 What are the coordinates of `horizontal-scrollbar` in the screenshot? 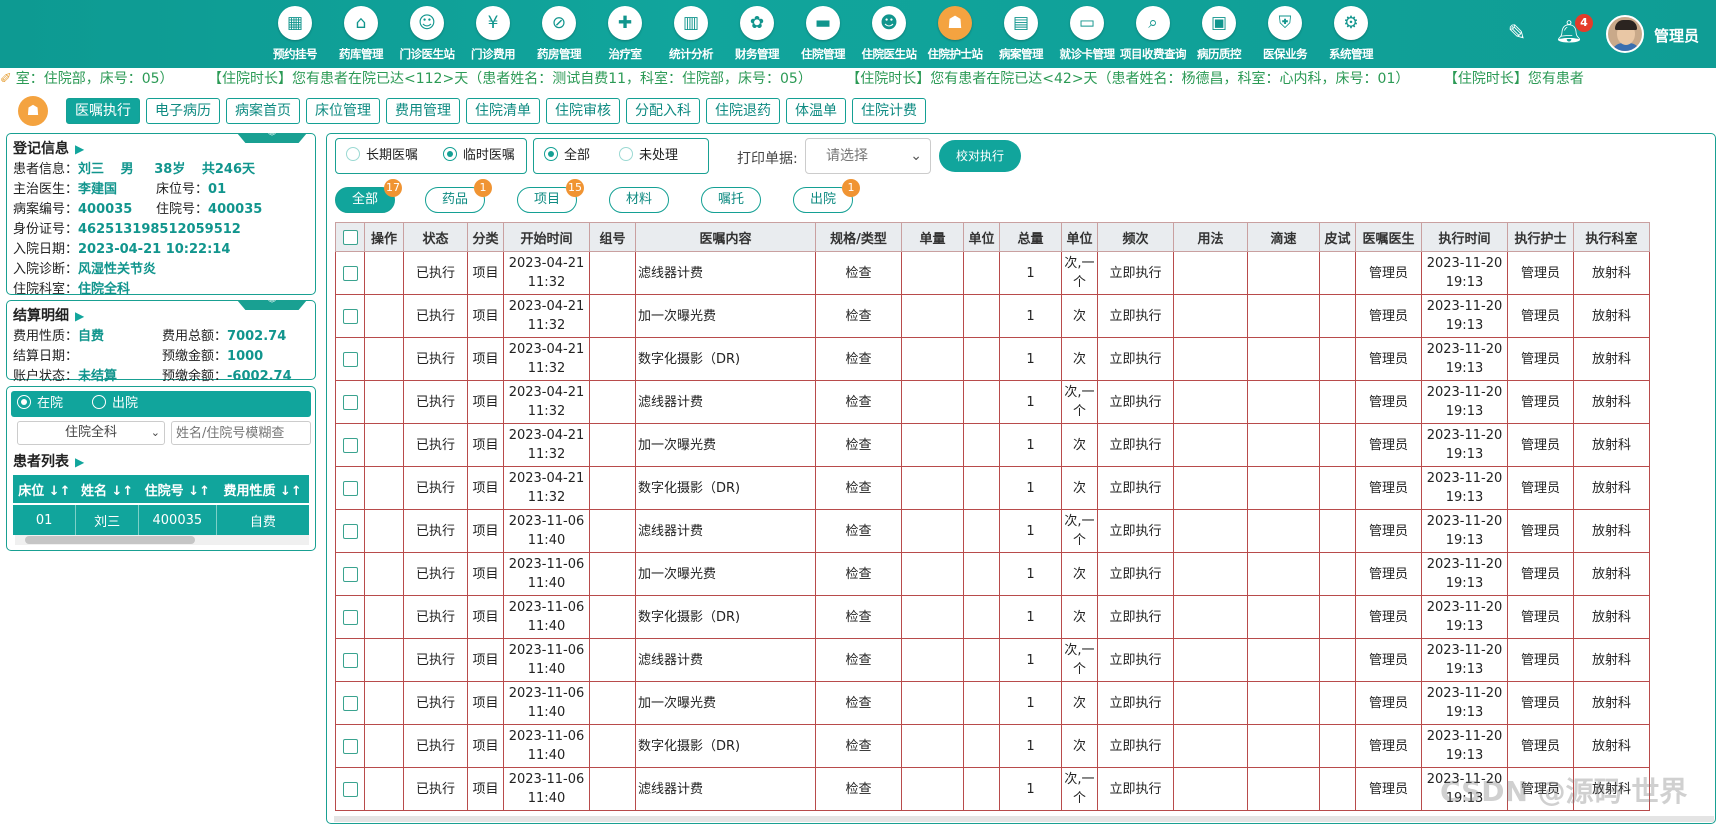 It's located at (162, 540).